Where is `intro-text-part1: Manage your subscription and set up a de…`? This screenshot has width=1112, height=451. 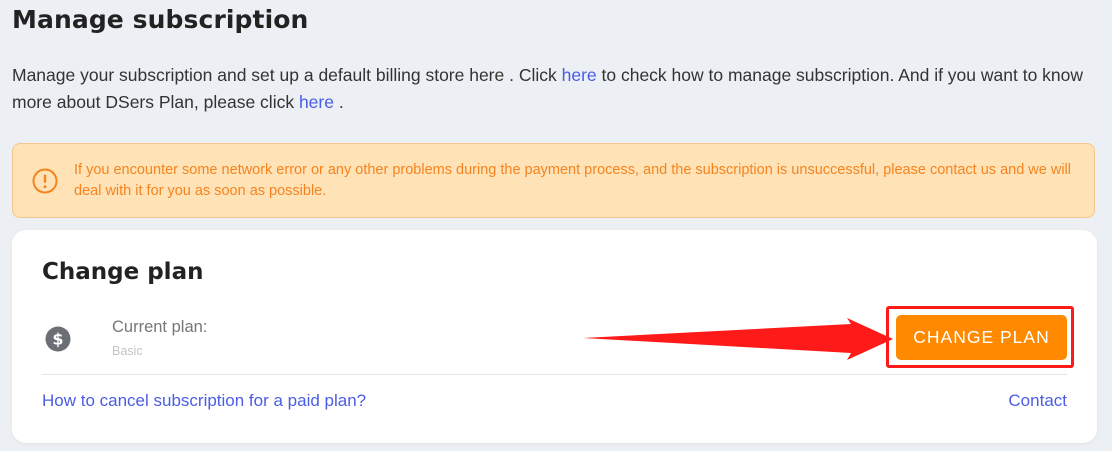
intro-text-part1: Manage your subscription and set up a de… is located at coordinates (287, 75).